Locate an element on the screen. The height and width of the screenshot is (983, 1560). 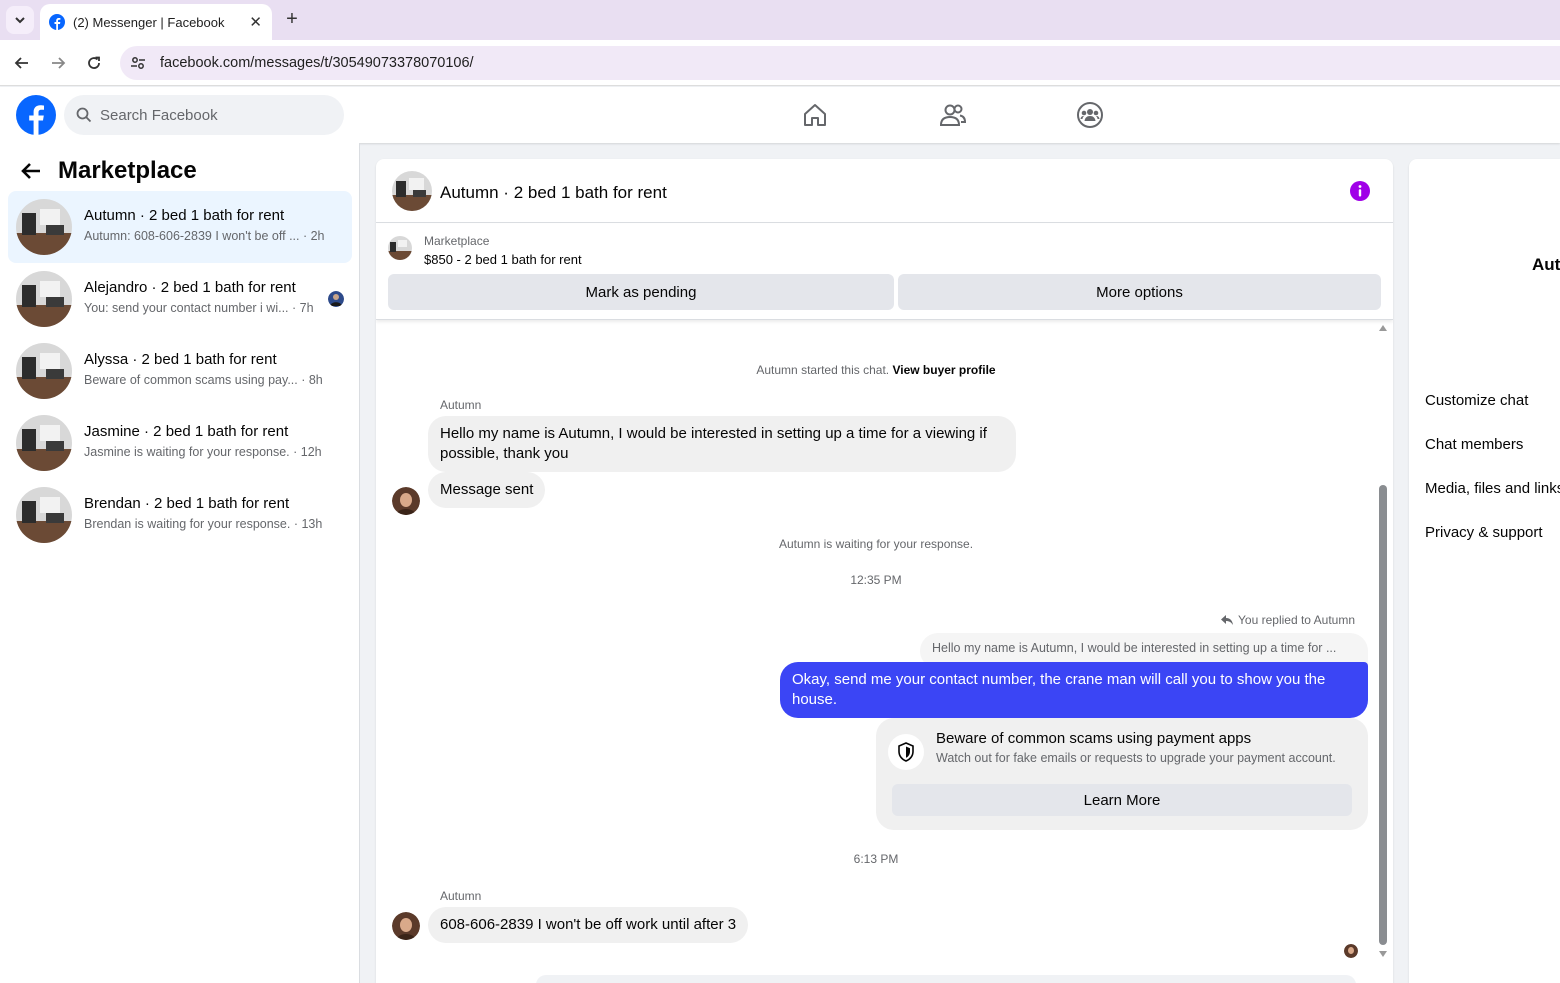
browser-tabbar: (2) Messenger | Facebook ✕ + is located at coordinates (780, 20).